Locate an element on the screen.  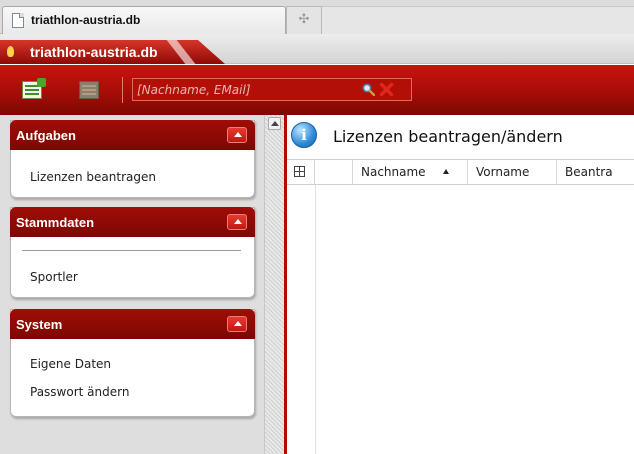
column-label: Beantra is located at coordinates (589, 172).